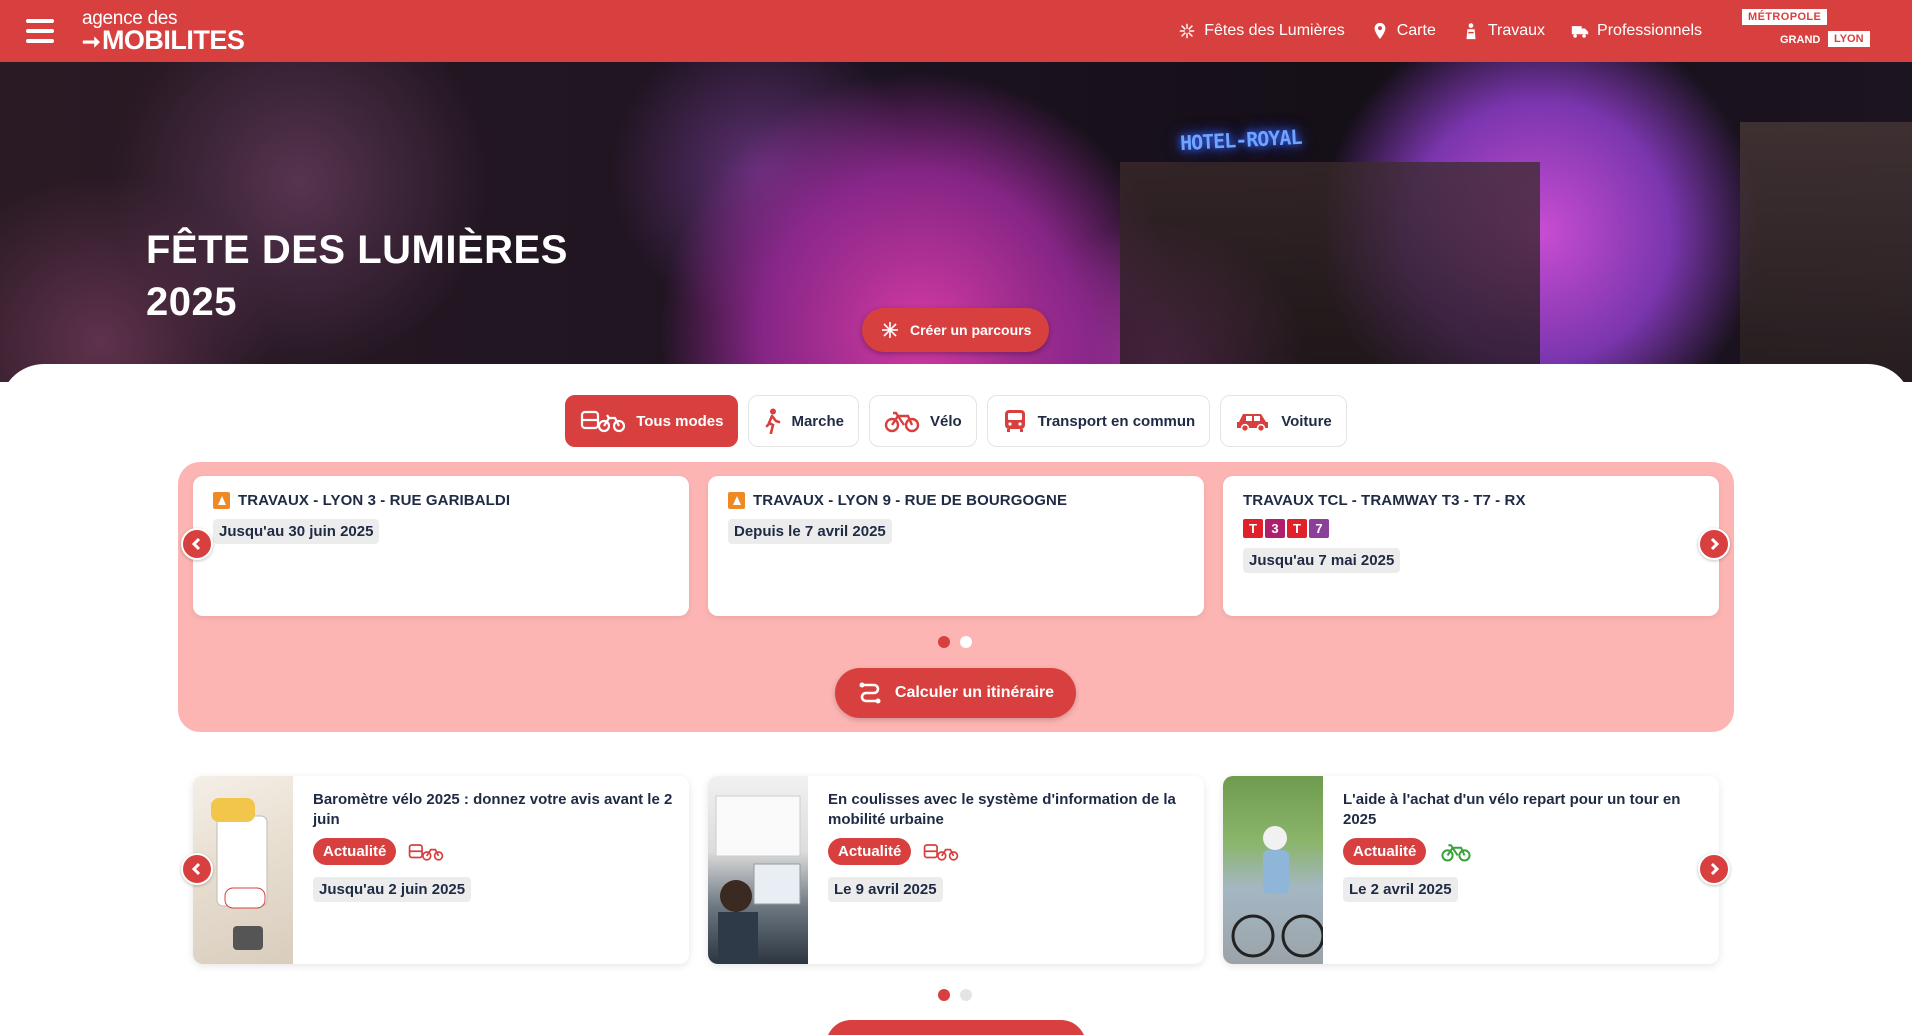 This screenshot has height=1035, width=1912. I want to click on tab-voiture: Voiture, so click(1283, 421).